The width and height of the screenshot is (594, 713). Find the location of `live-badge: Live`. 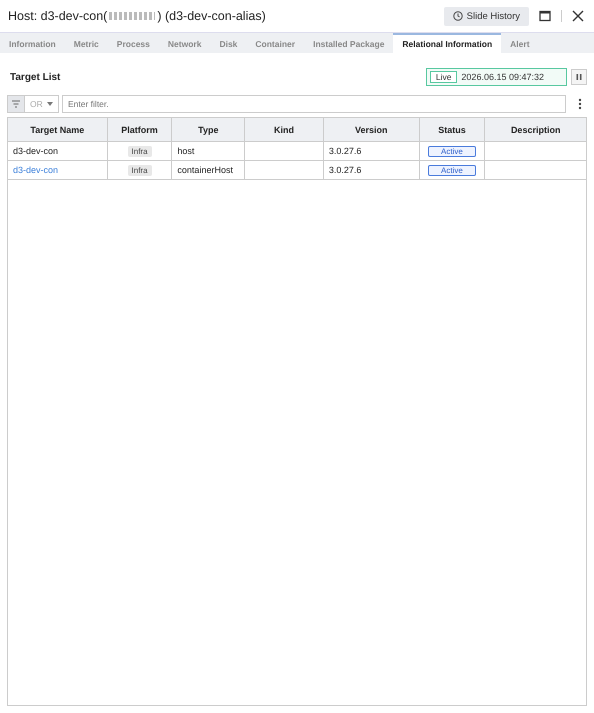

live-badge: Live is located at coordinates (444, 77).